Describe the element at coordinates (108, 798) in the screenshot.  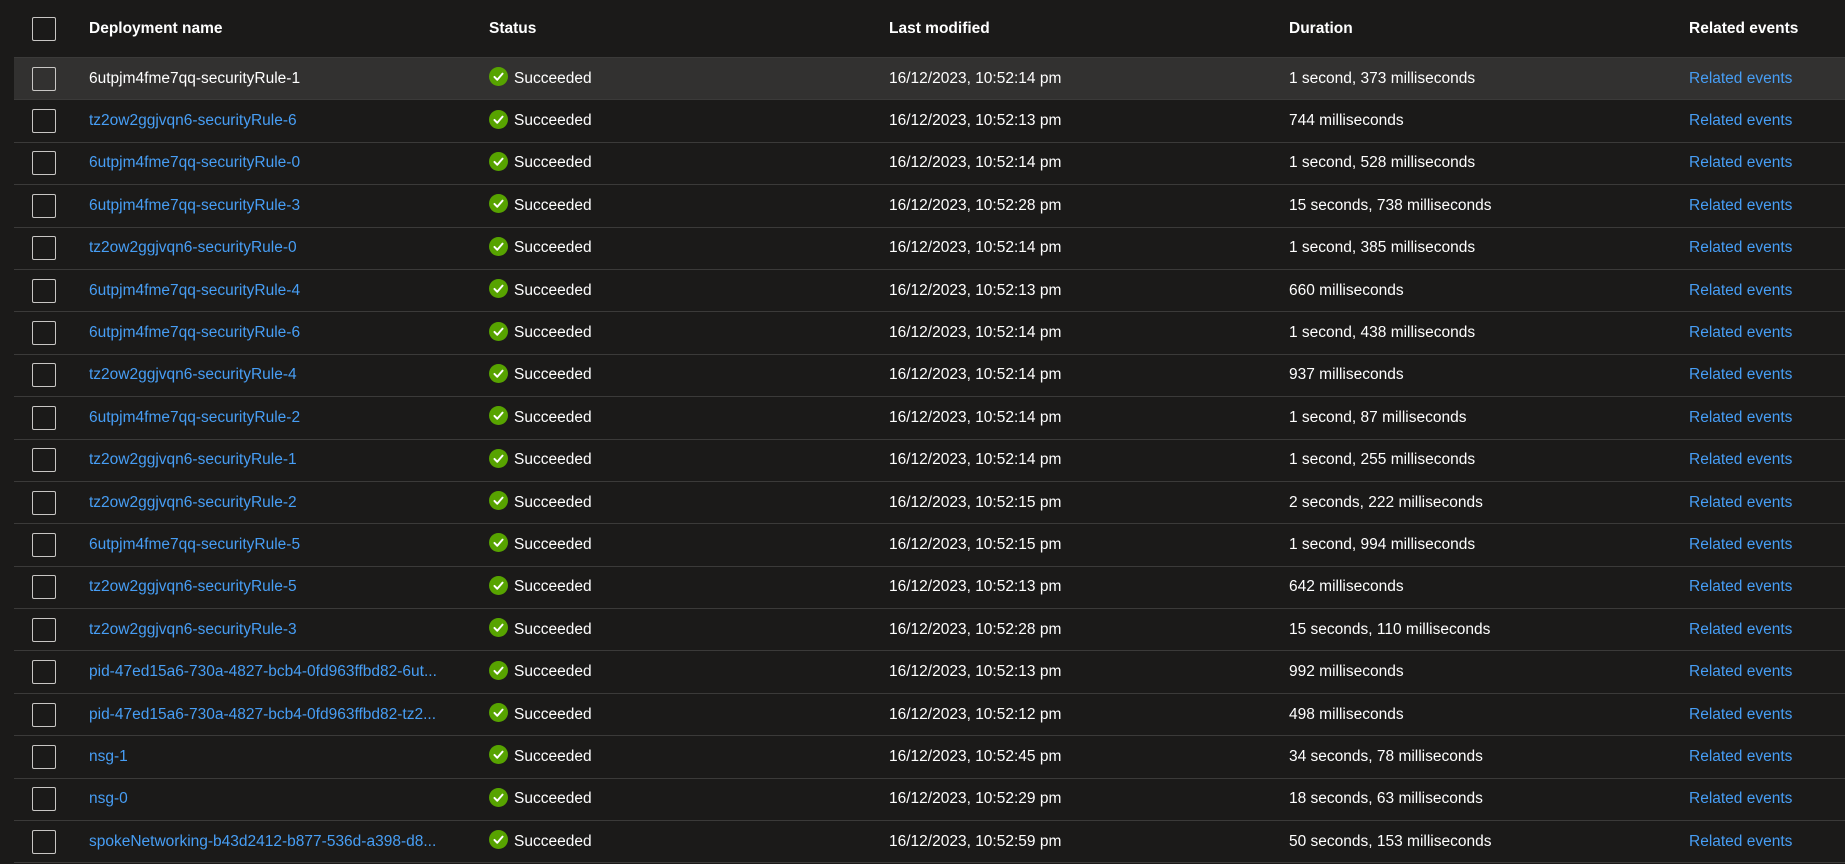
I see `deployment-name-link: nsg-0` at that location.